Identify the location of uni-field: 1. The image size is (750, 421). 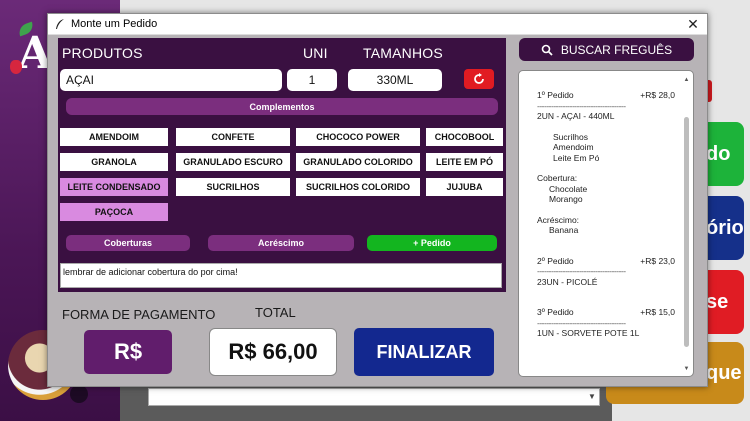
(312, 80).